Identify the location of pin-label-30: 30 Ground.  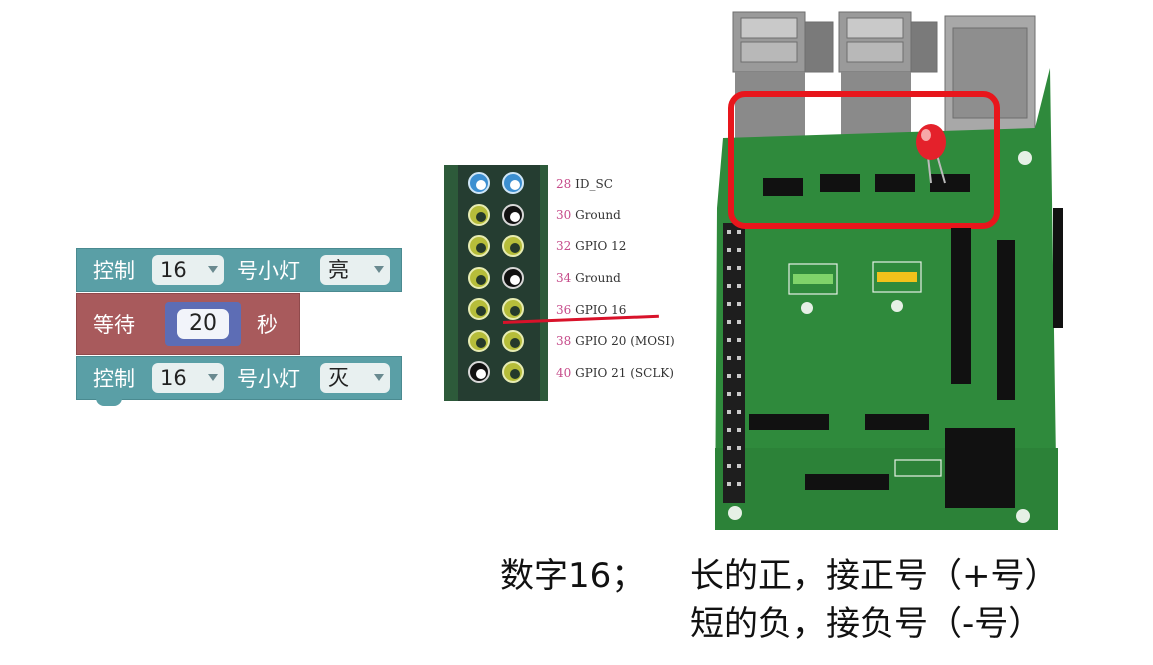
(588, 215).